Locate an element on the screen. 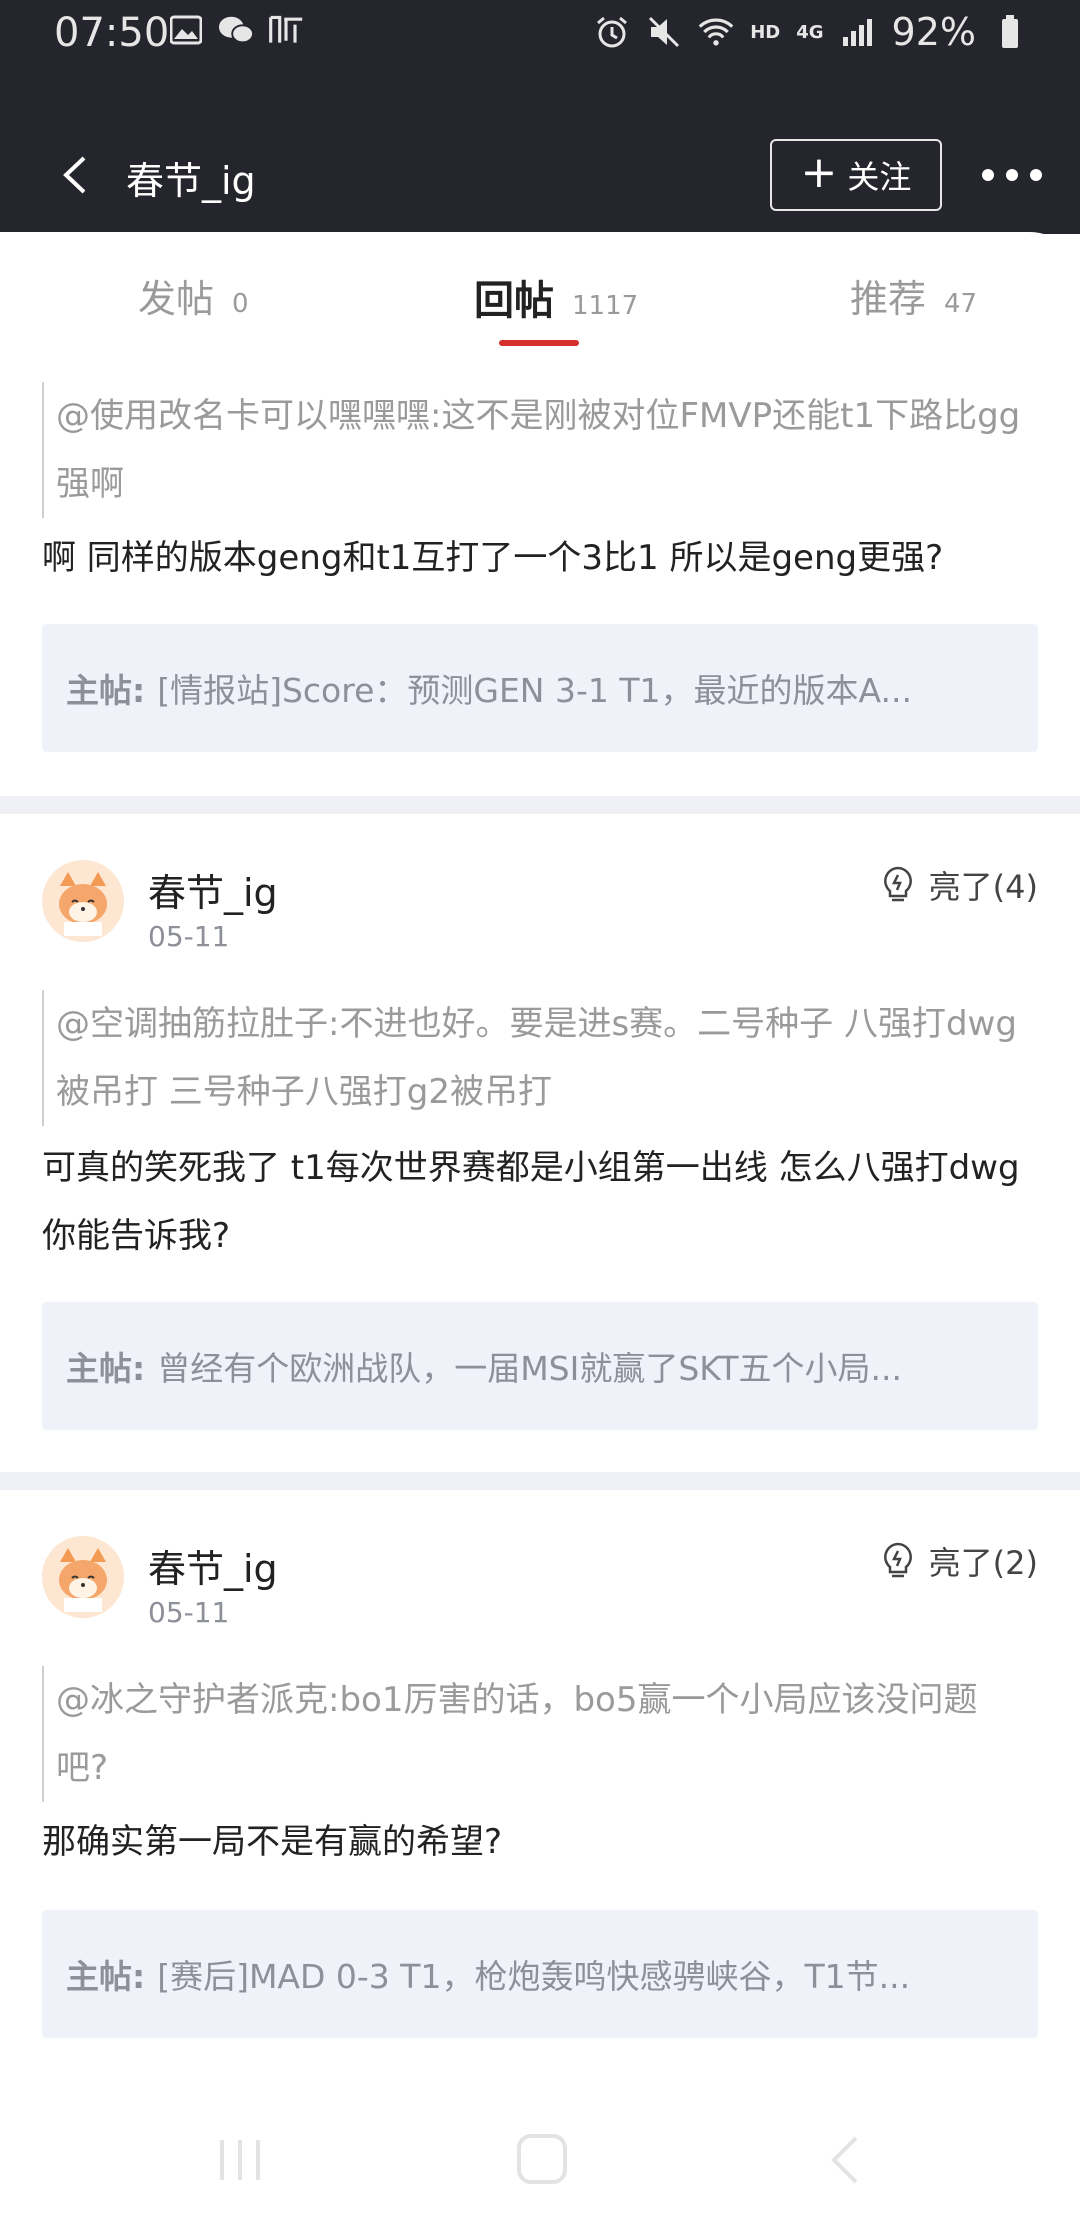 The width and height of the screenshot is (1080, 2220). tab-replies: 回帖 1117 is located at coordinates (556, 297).